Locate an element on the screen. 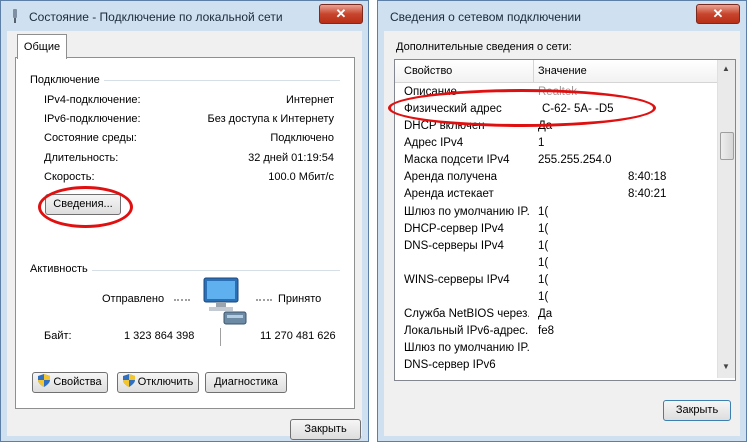 This screenshot has width=747, height=442. list-item: WINS-серверы IPv4 1( is located at coordinates (556, 280).